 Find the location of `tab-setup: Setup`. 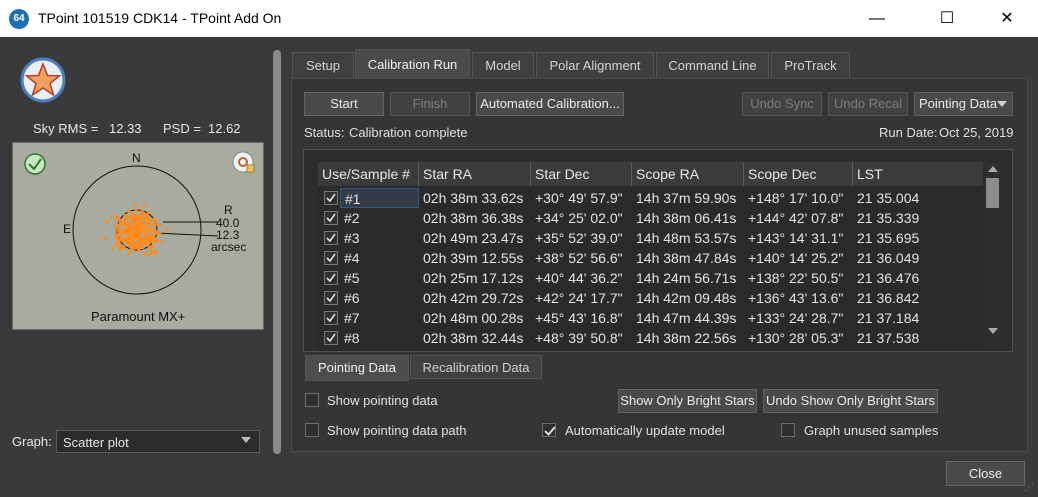

tab-setup: Setup is located at coordinates (323, 65).